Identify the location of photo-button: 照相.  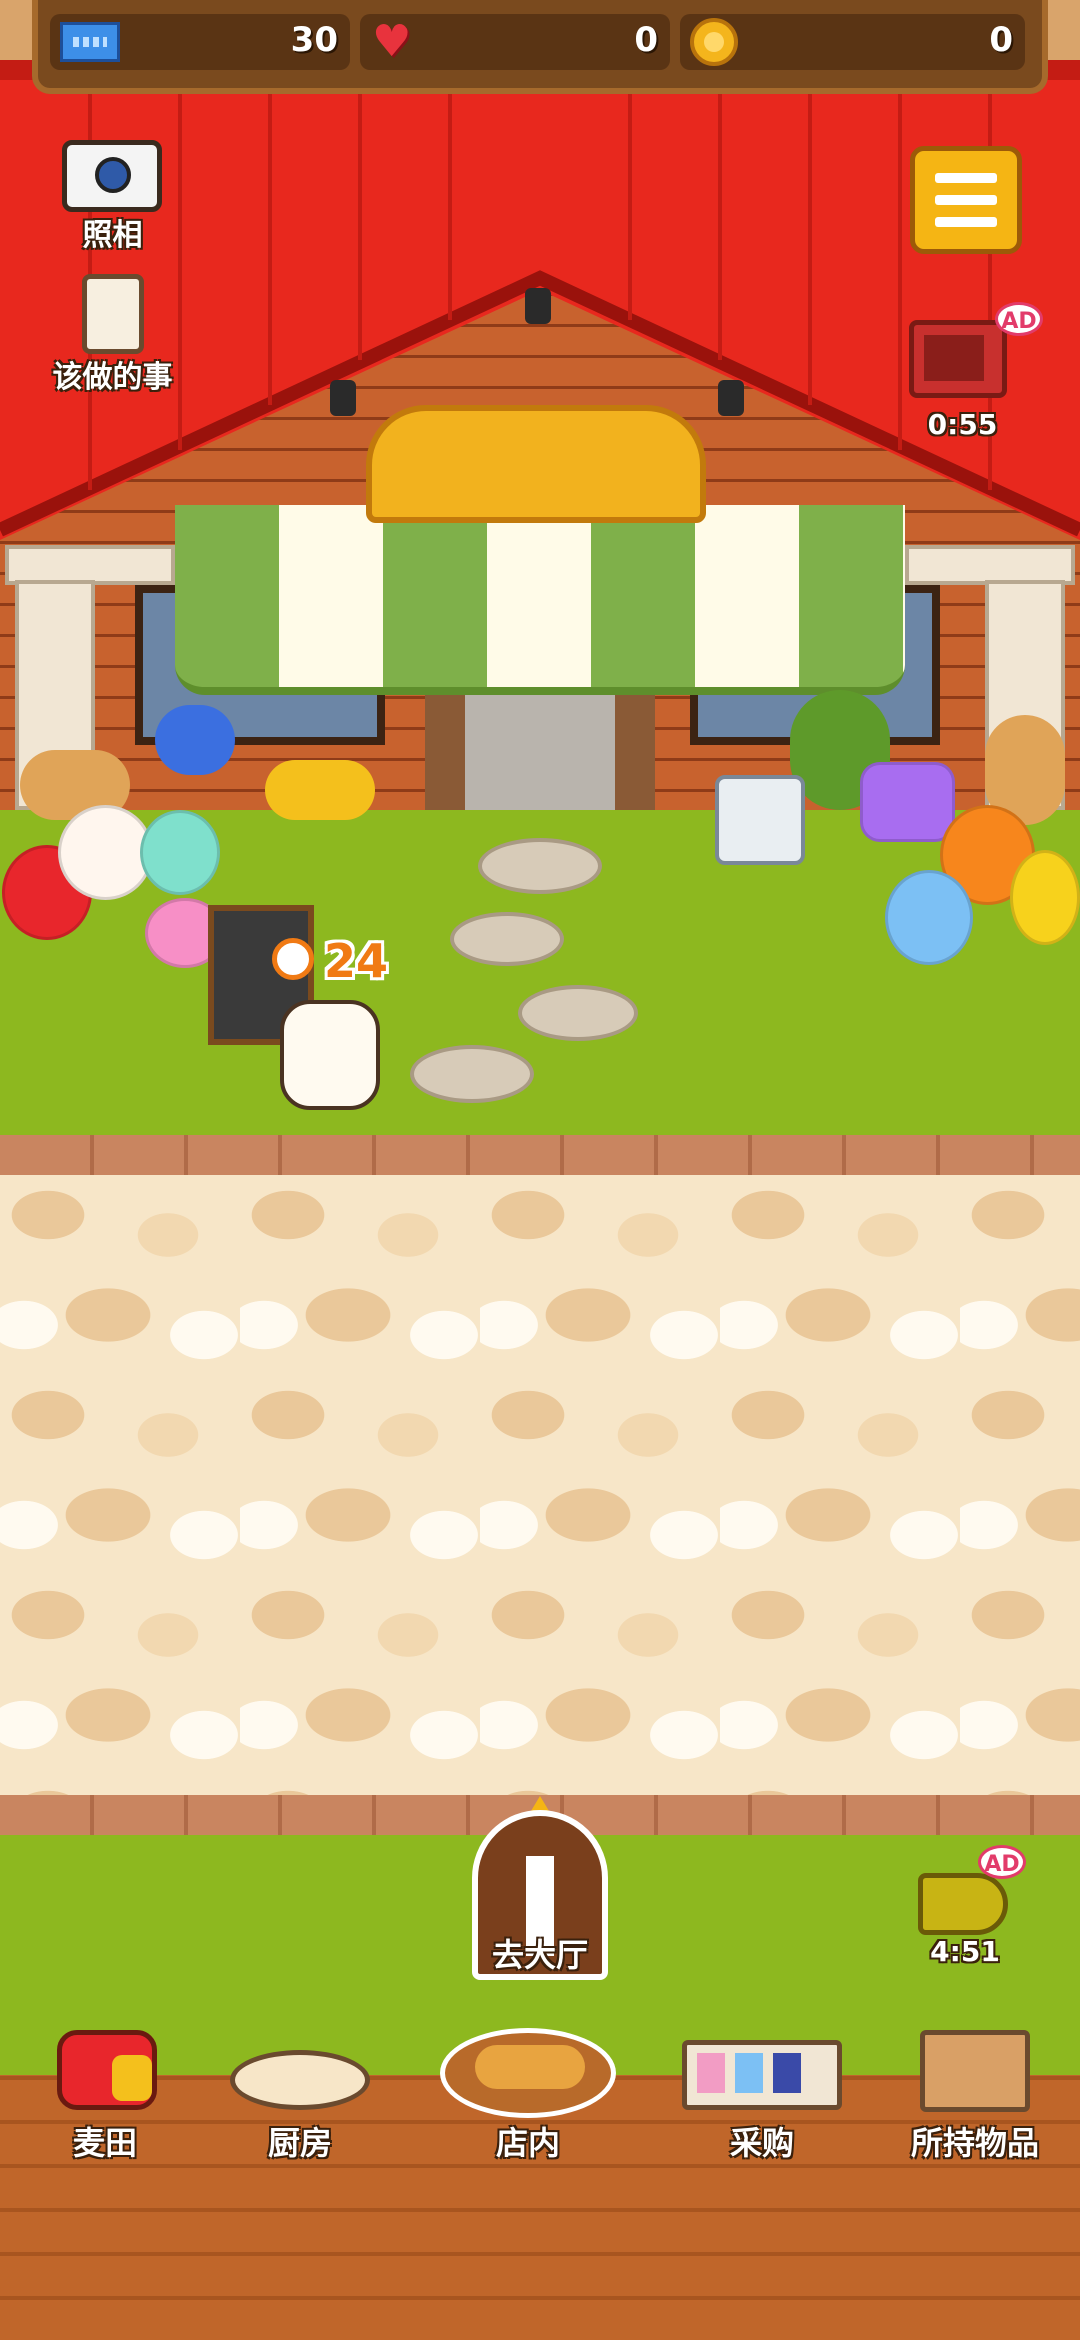
(112, 197).